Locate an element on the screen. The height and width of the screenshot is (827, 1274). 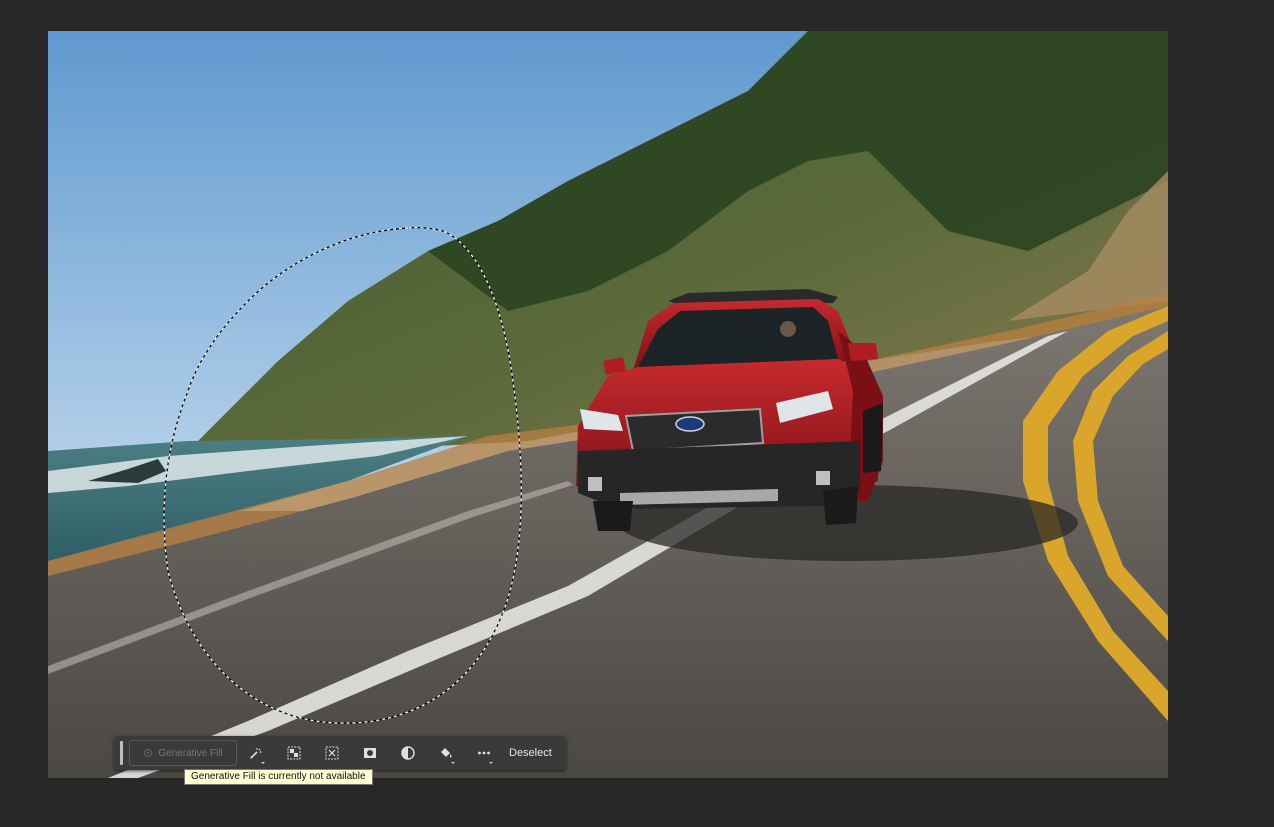
adjustment-layer-icon is located at coordinates (408, 753).